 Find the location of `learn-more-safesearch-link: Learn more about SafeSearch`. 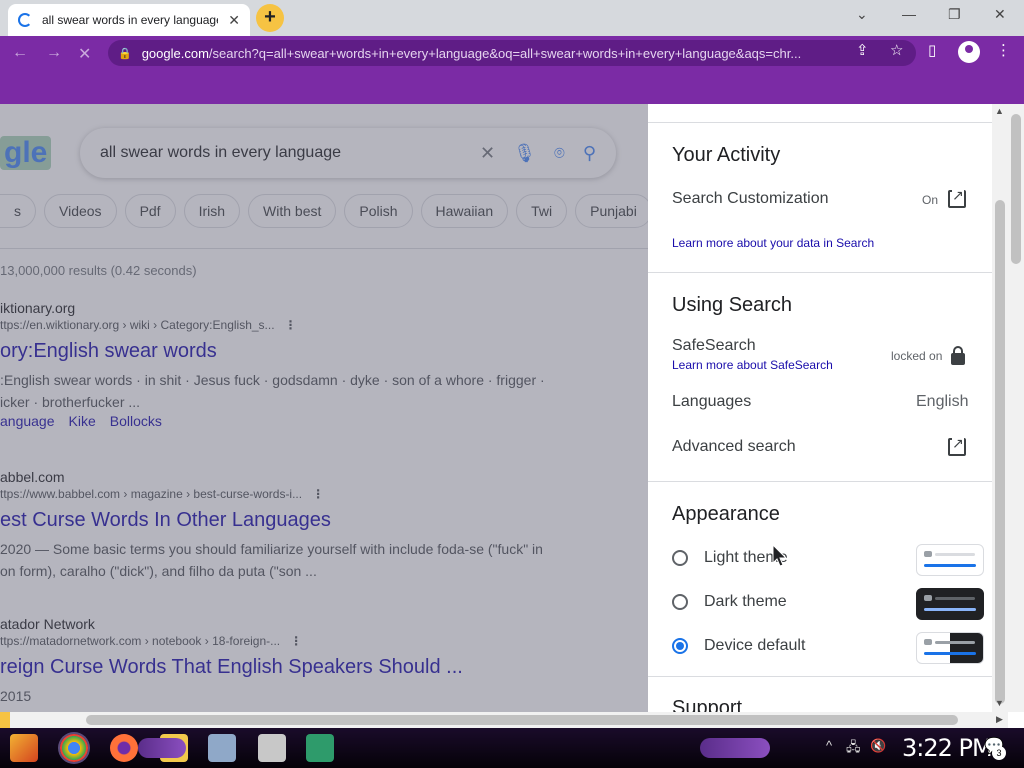

learn-more-safesearch-link: Learn more about SafeSearch is located at coordinates (752, 365).